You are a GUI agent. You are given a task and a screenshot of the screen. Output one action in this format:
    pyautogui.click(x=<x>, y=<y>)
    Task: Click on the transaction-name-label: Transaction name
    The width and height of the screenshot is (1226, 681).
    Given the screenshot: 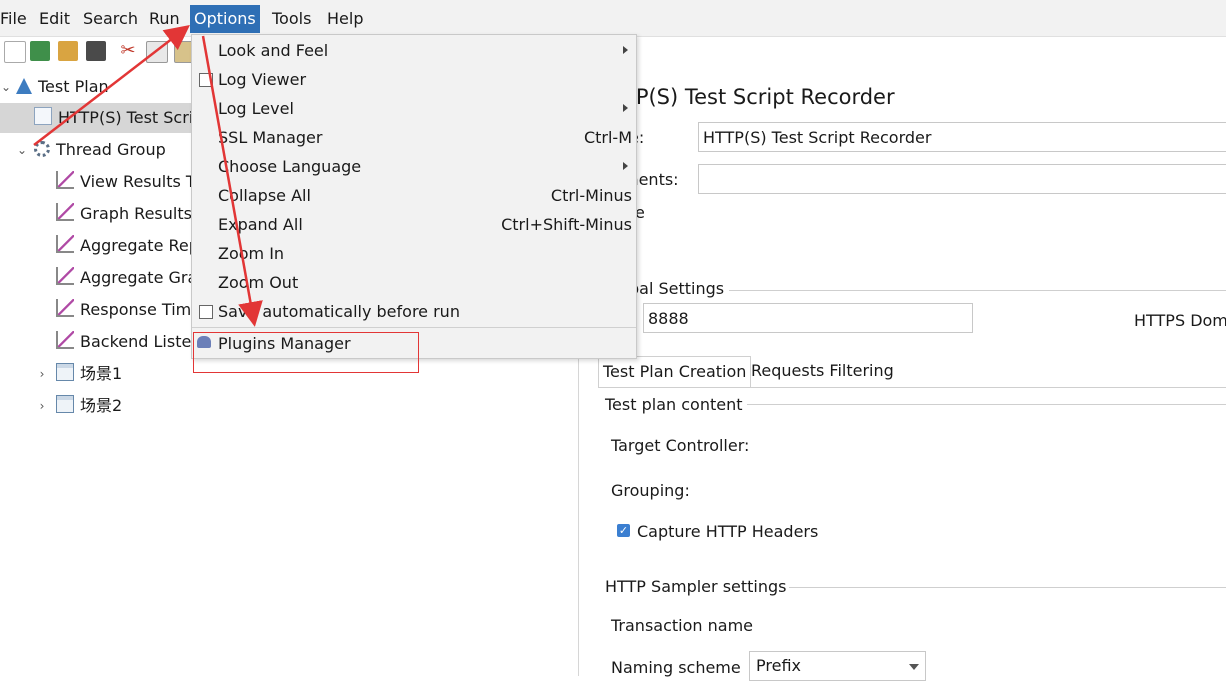 What is the action you would take?
    pyautogui.click(x=682, y=625)
    